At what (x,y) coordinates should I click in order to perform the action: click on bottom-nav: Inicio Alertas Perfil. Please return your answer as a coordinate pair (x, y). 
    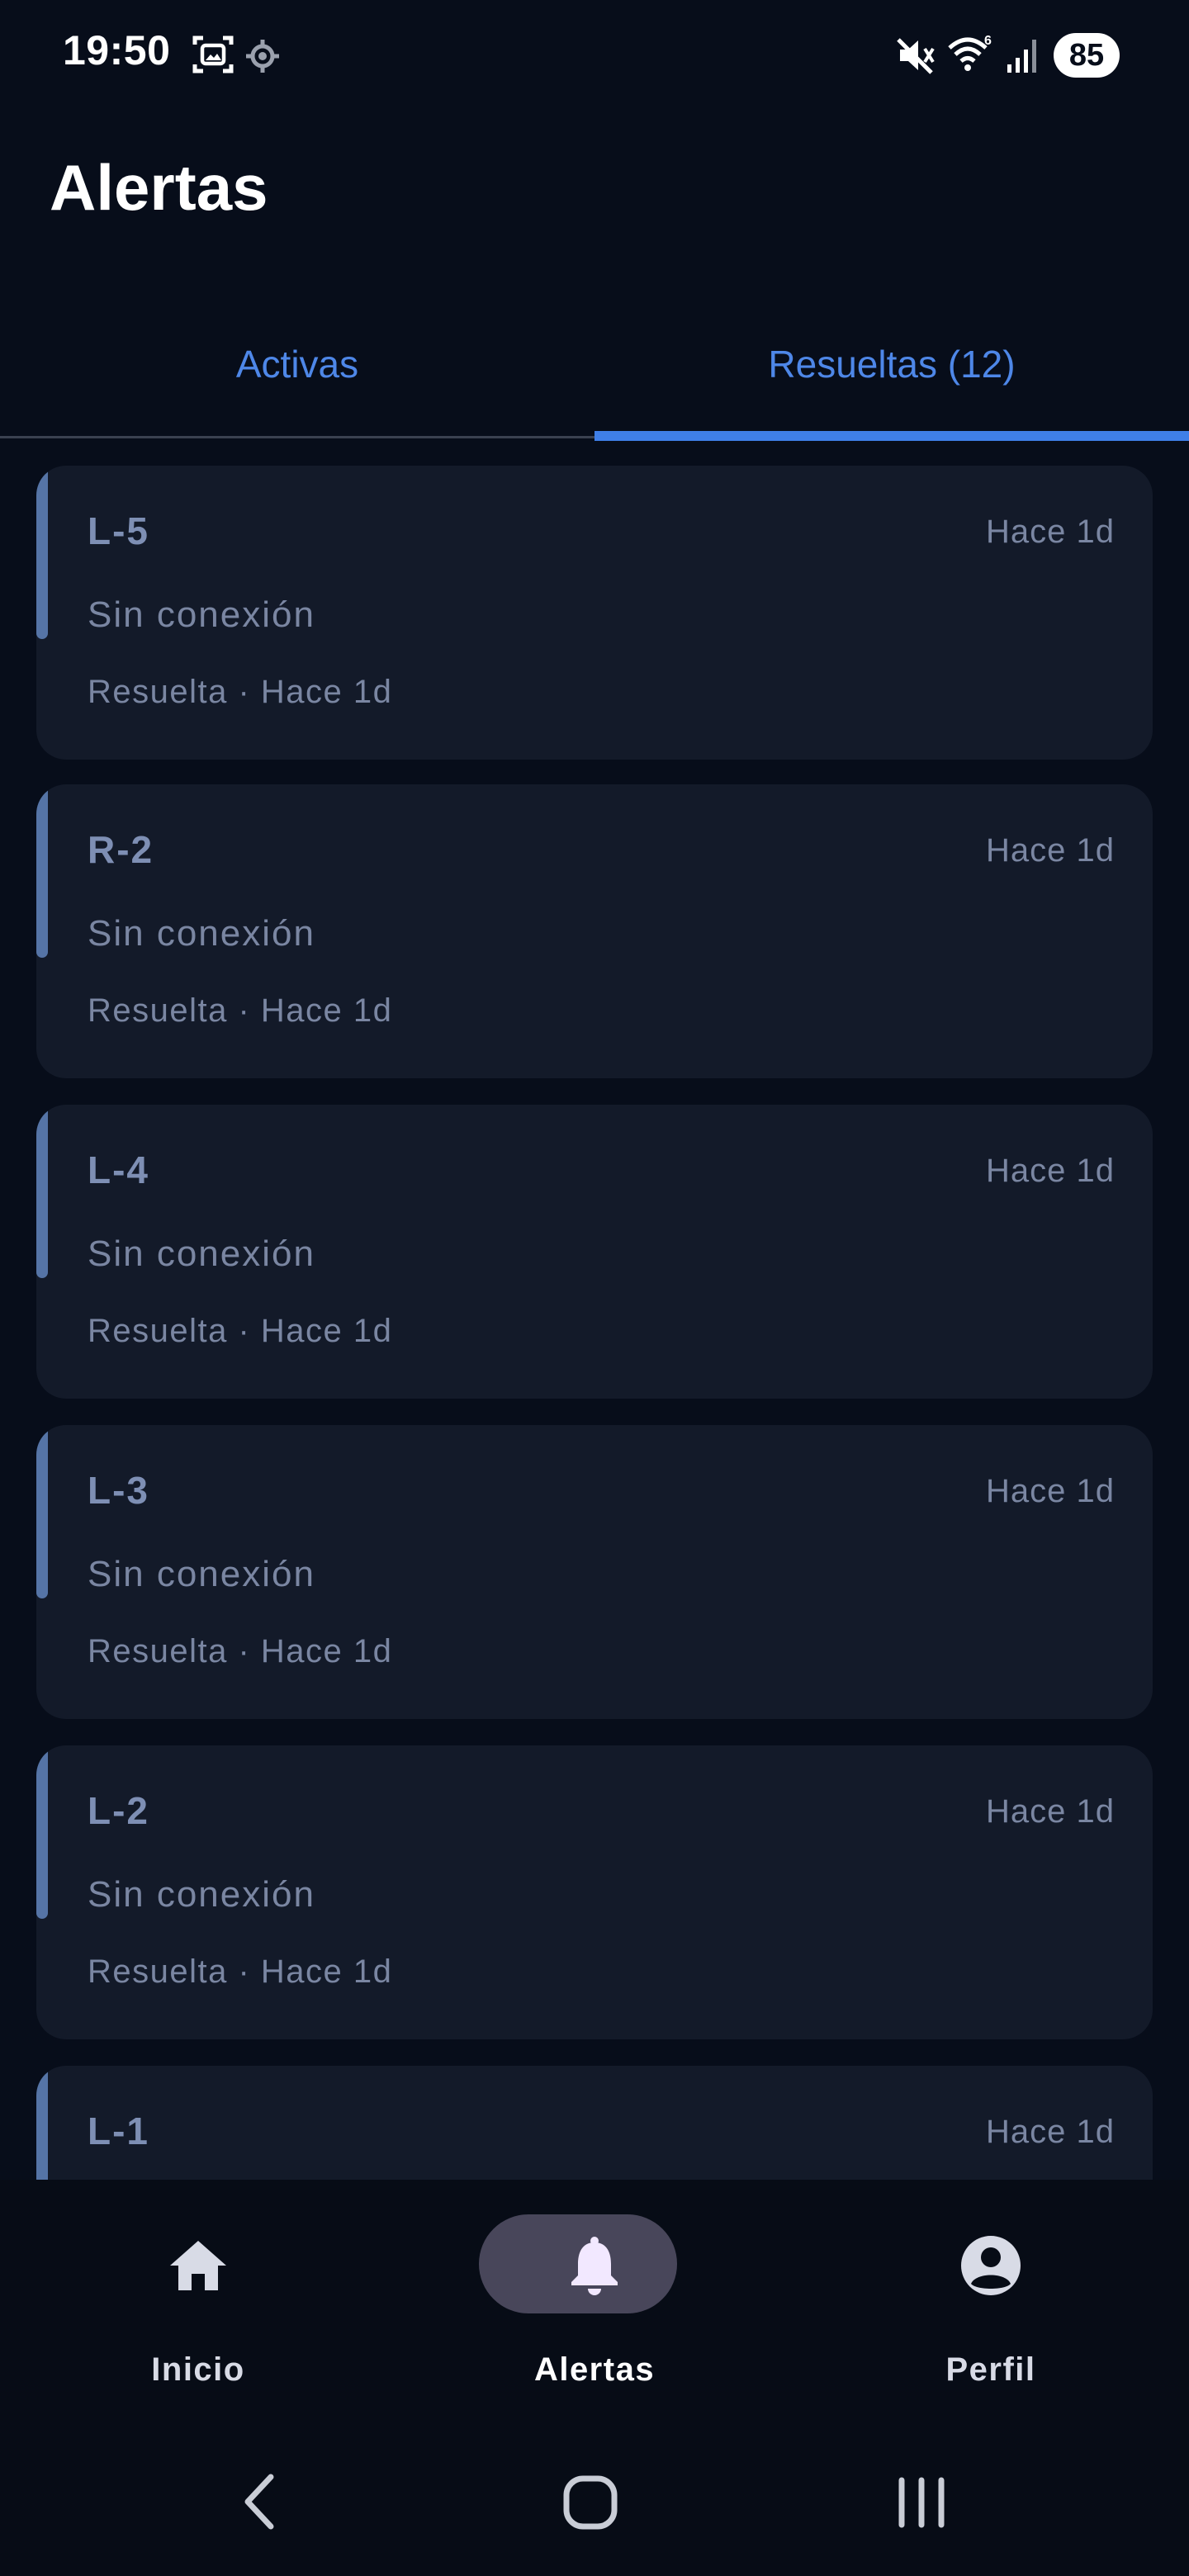
    Looking at the image, I should click on (594, 2303).